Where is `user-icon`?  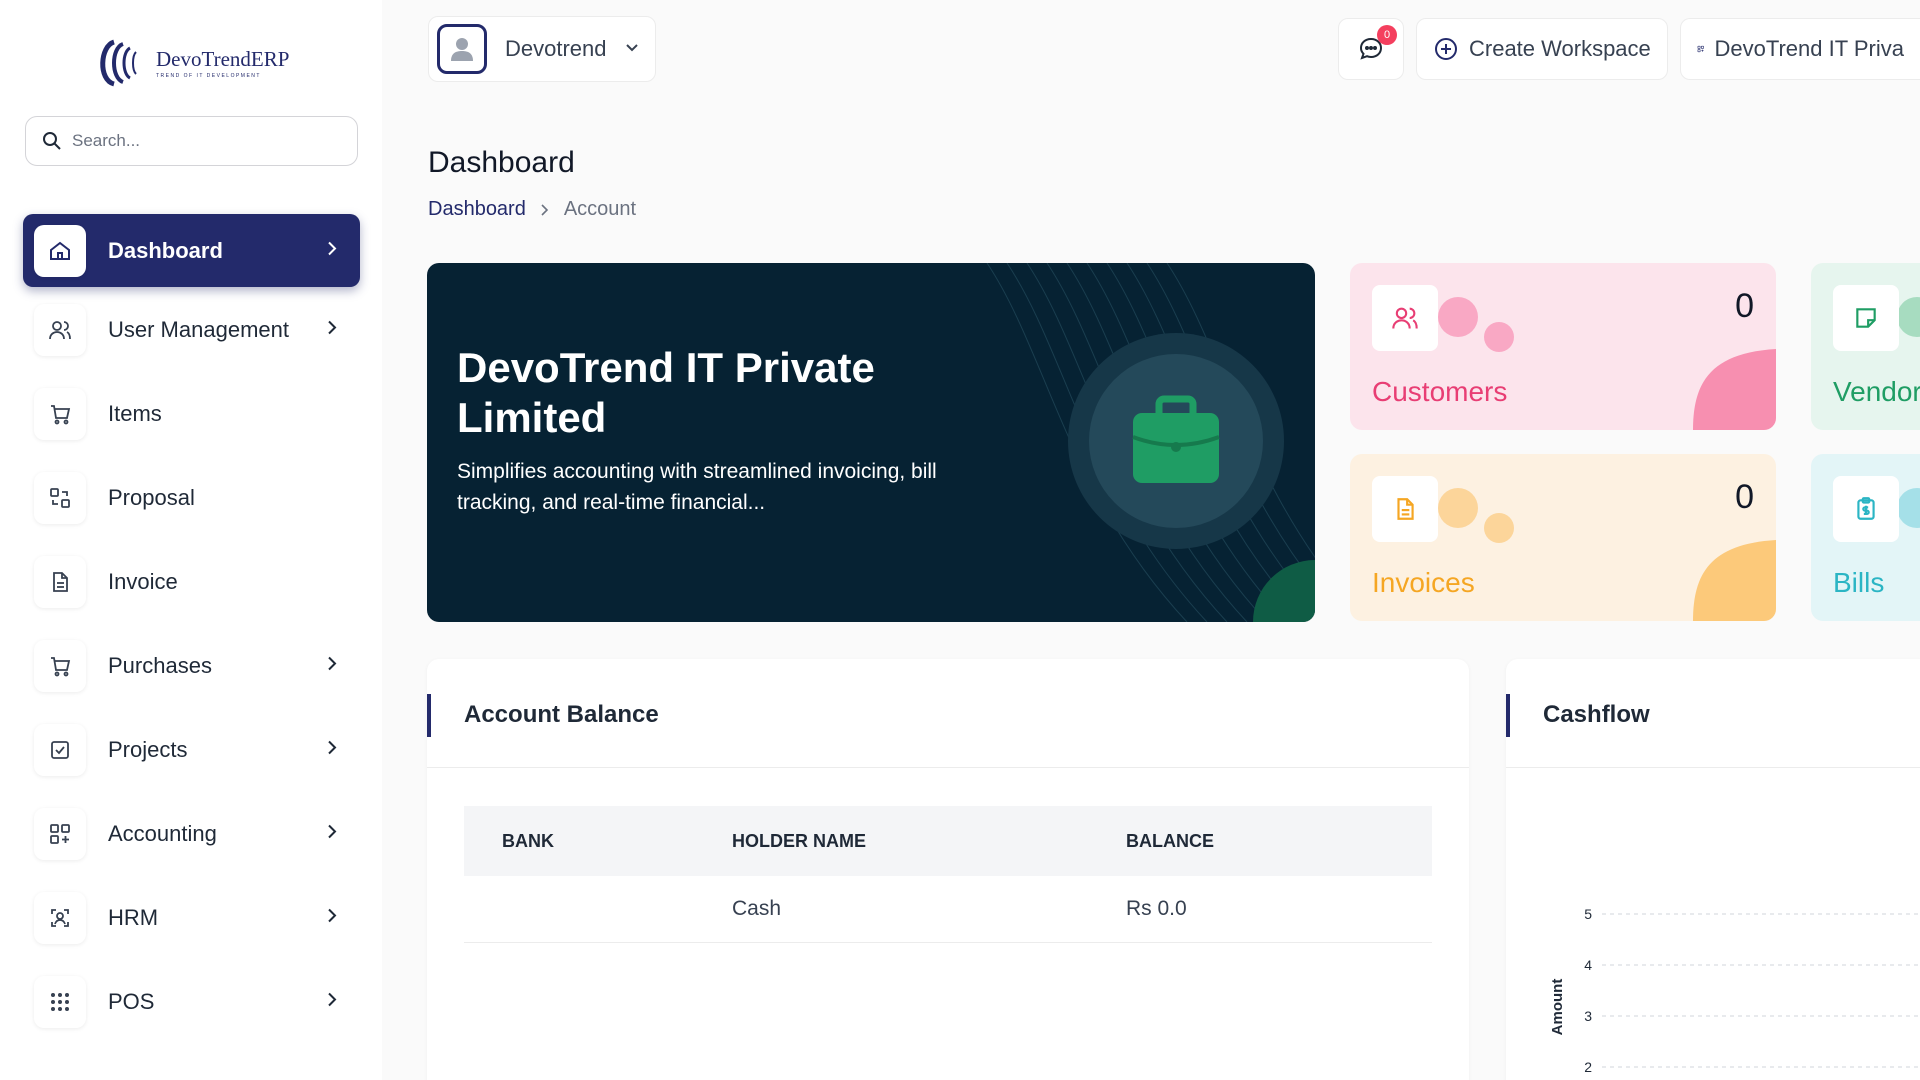
user-icon is located at coordinates (462, 49).